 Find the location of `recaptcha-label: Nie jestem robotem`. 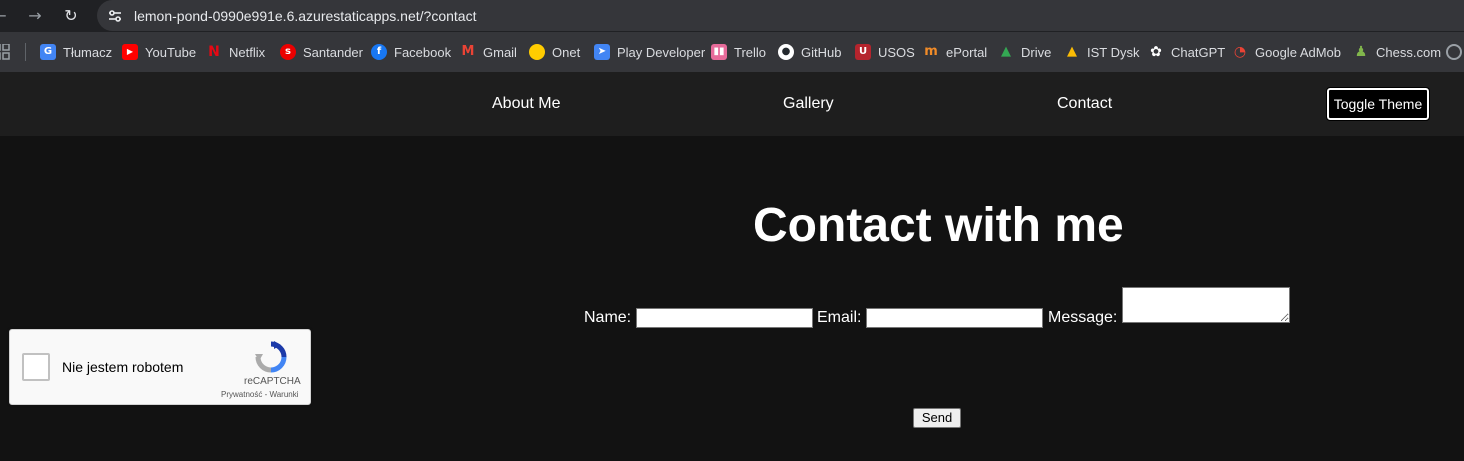

recaptcha-label: Nie jestem robotem is located at coordinates (123, 367).